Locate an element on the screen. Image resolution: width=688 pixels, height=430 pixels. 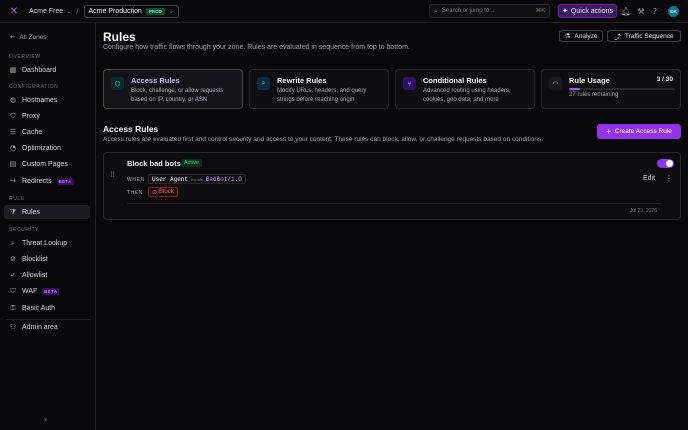
sidebar-item-basic-auth: ⚿ Basic Auth is located at coordinates (47, 308).